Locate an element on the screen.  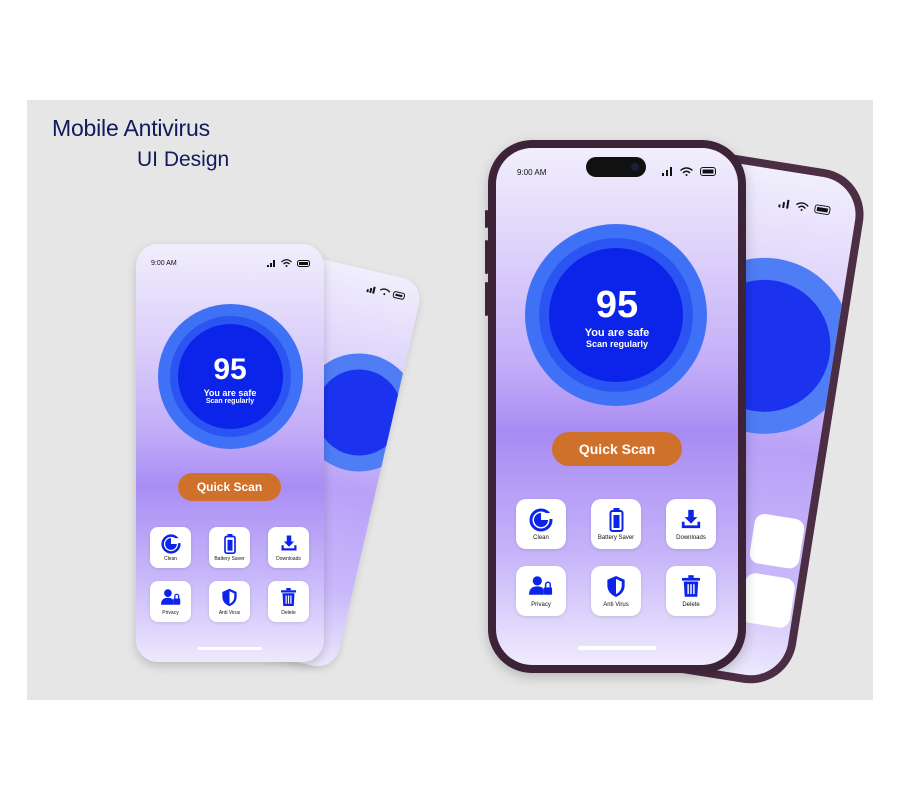
dynamic-island is located at coordinates (616, 167).